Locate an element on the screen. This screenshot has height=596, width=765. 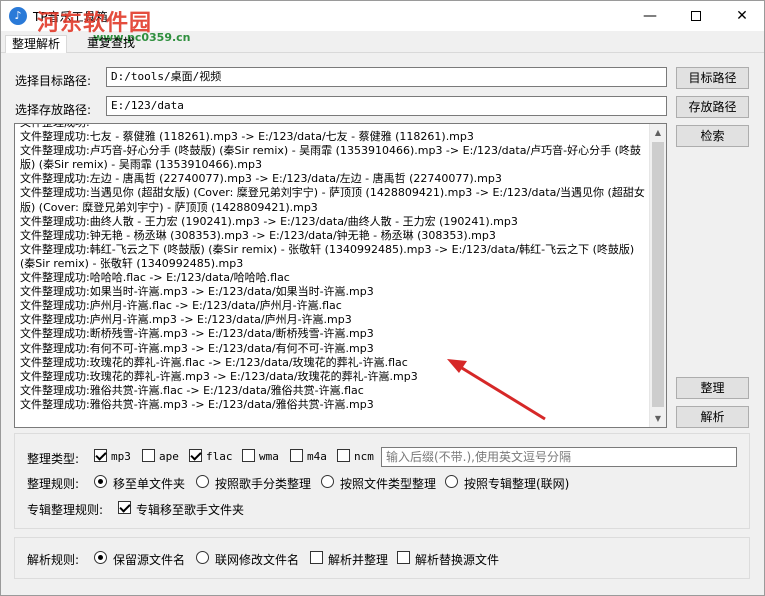
album-rule-label: 专辑整理规则: is located at coordinates (65, 510).